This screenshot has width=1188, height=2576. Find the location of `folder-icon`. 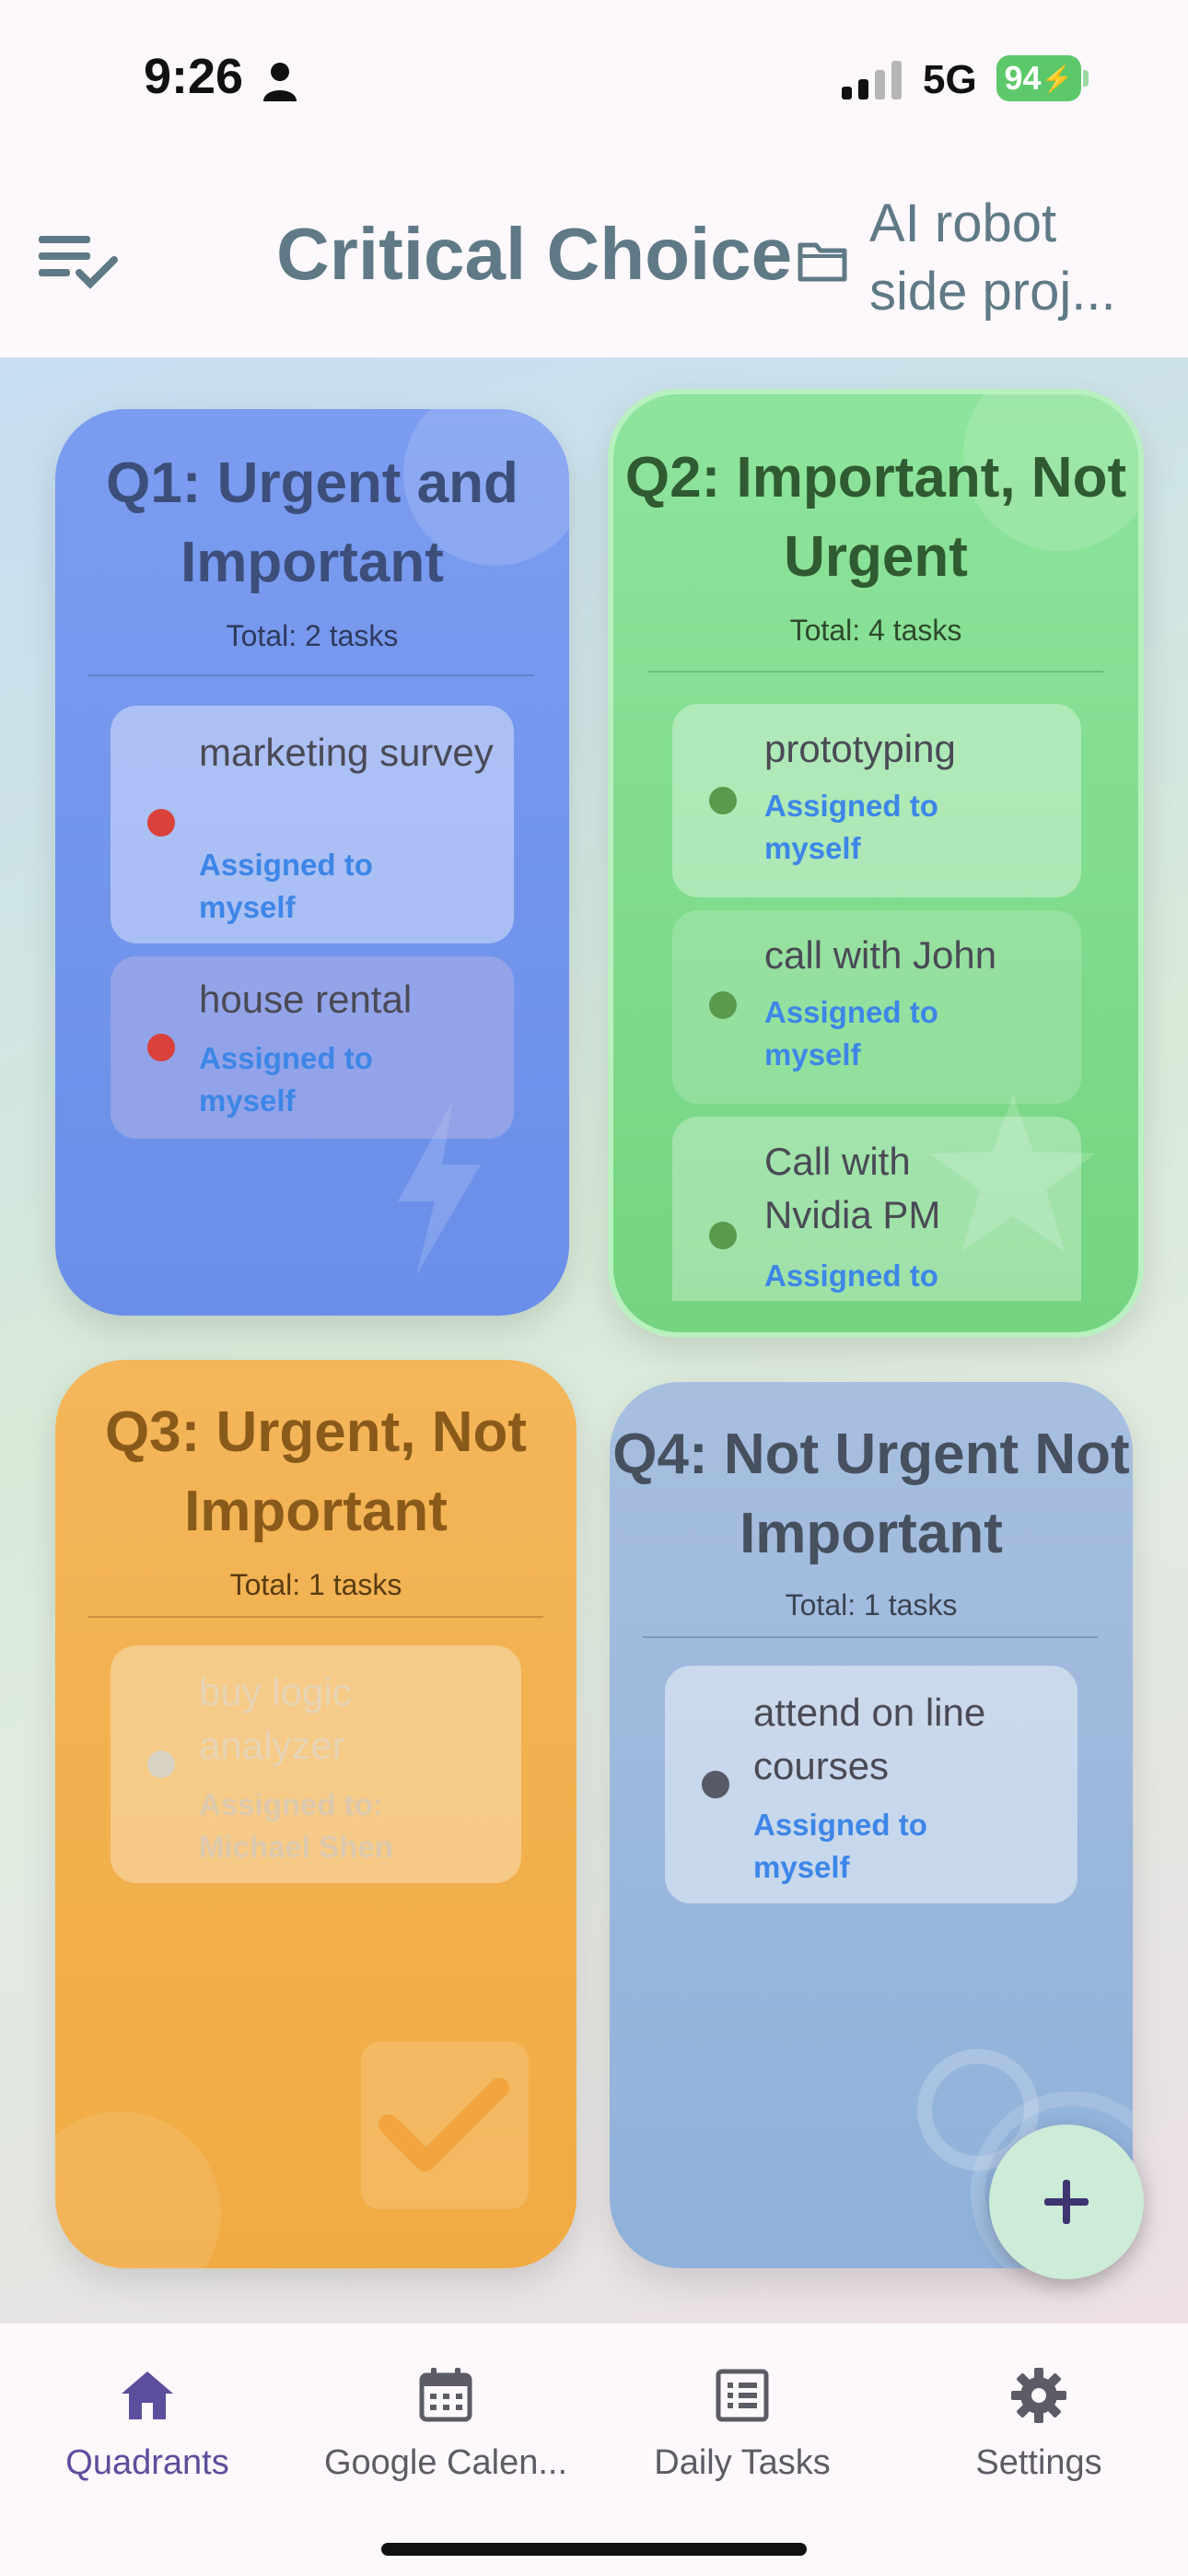

folder-icon is located at coordinates (822, 261).